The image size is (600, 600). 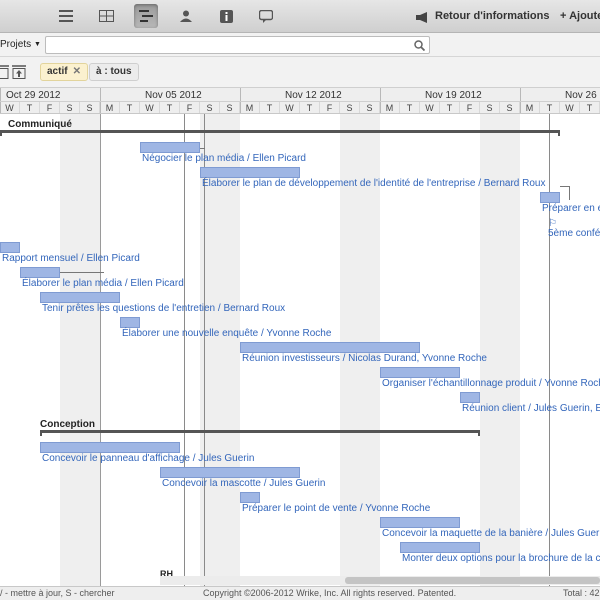 I want to click on filter-bar: Projets ▼, so click(x=300, y=45).